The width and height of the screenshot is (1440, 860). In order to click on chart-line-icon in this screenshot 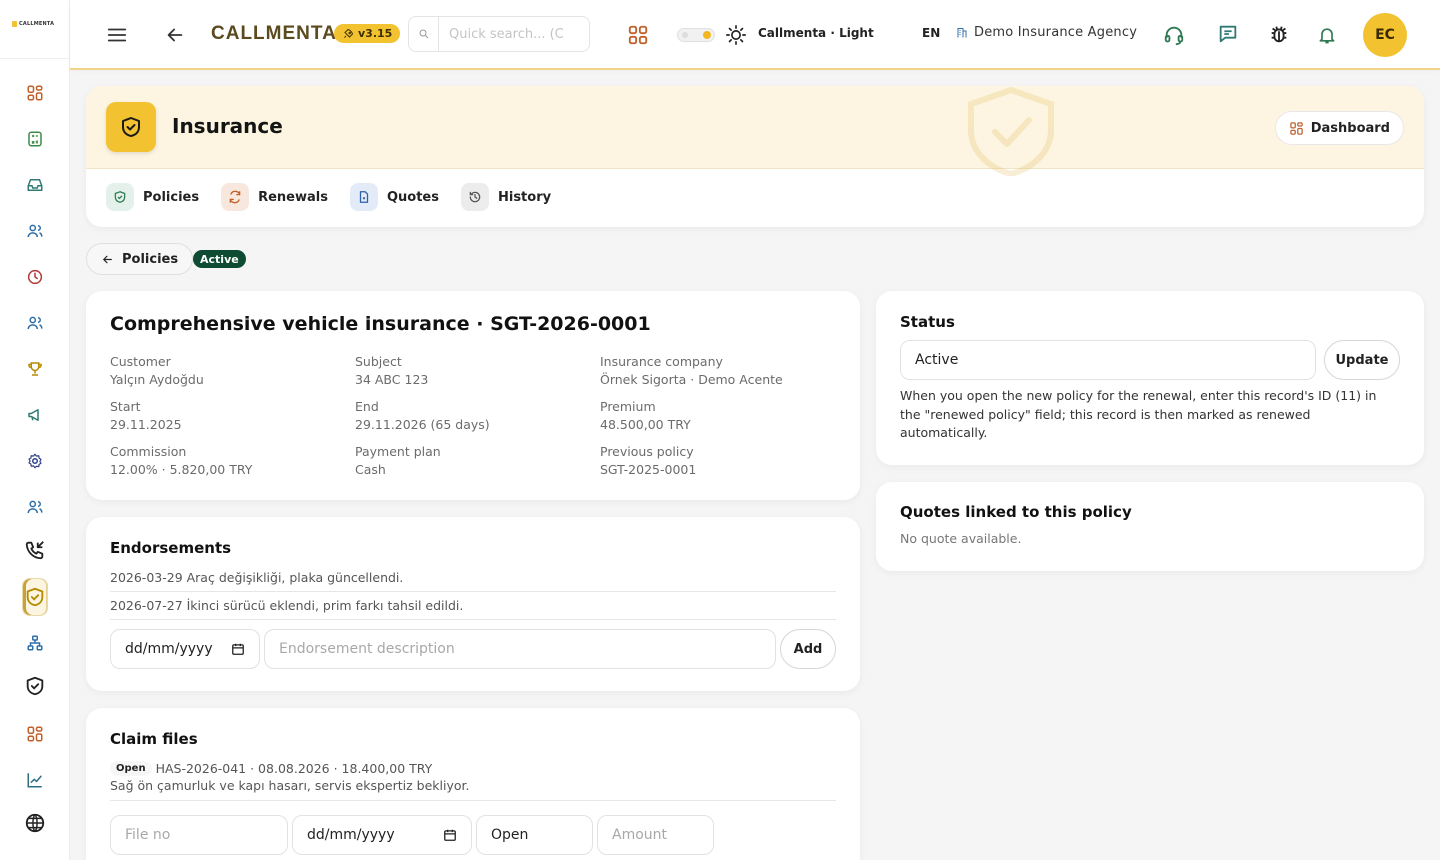, I will do `click(34, 780)`.